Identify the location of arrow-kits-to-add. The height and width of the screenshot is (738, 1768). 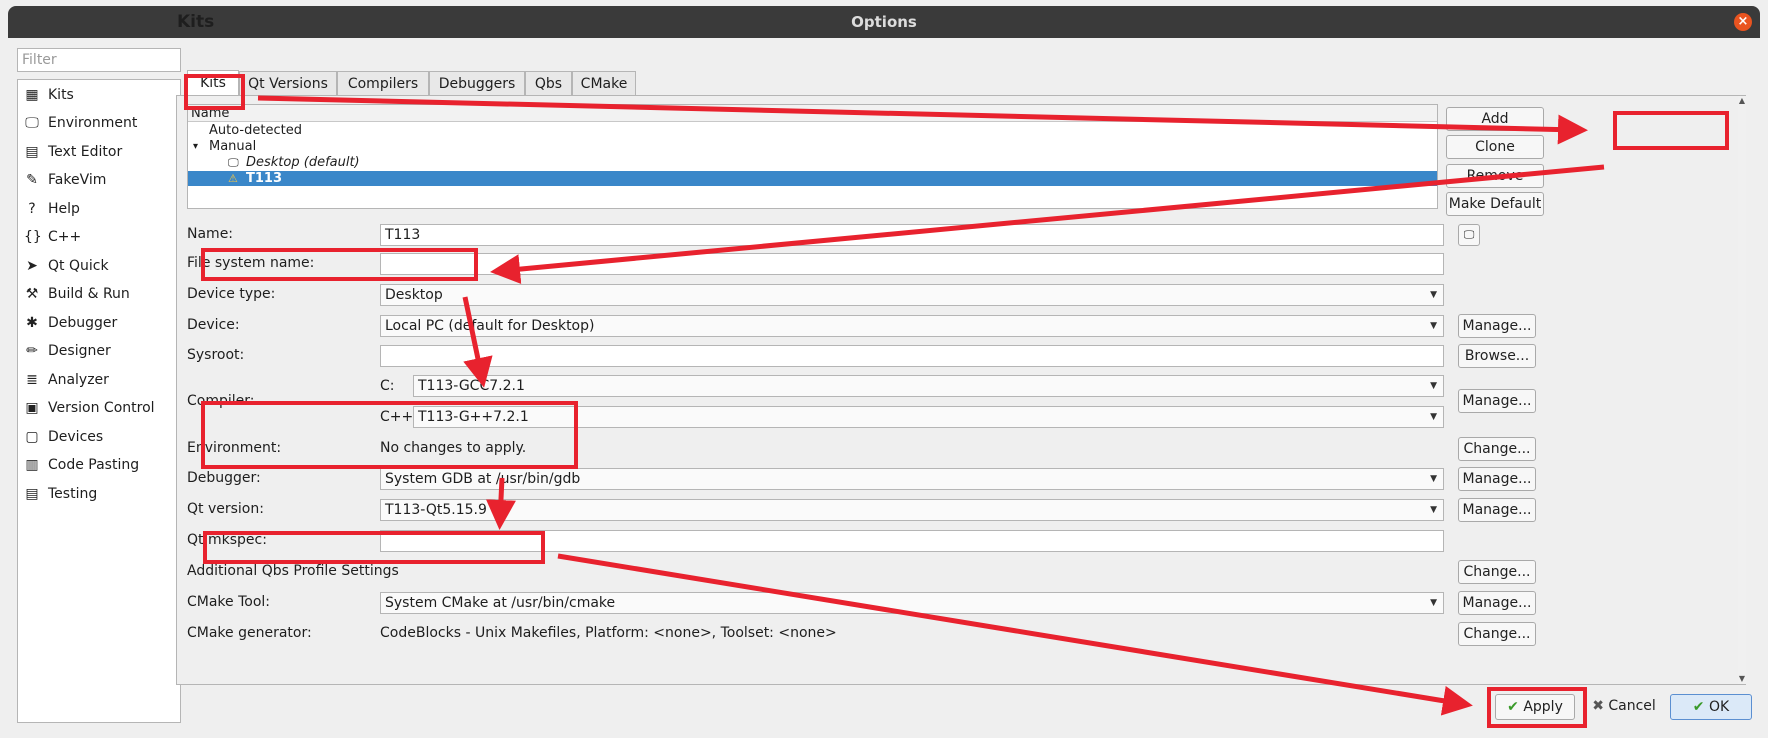
(922, 120).